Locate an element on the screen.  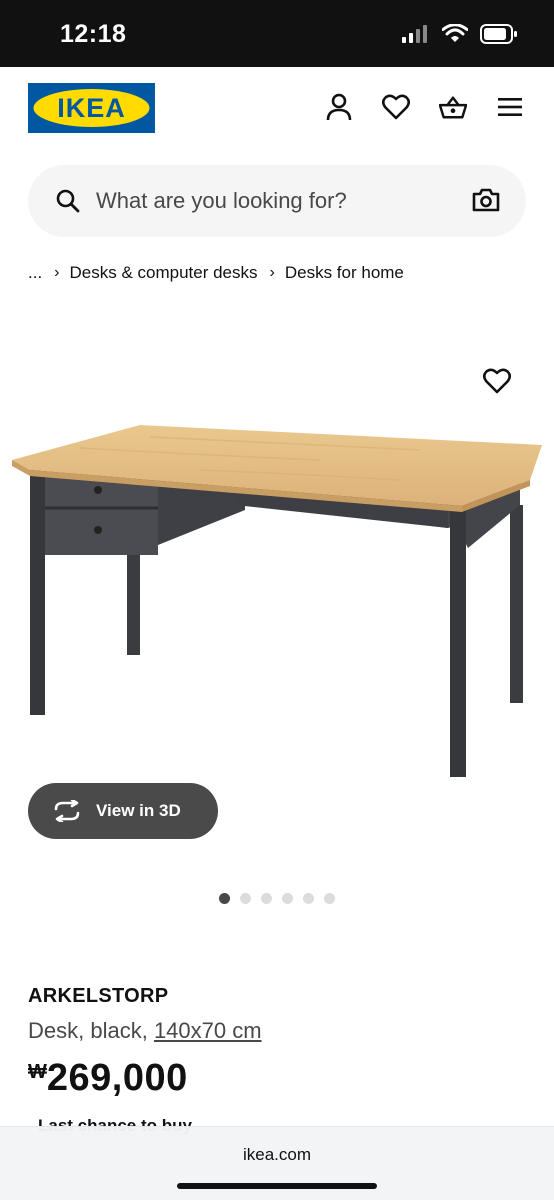
signal-icon is located at coordinates (414, 34).